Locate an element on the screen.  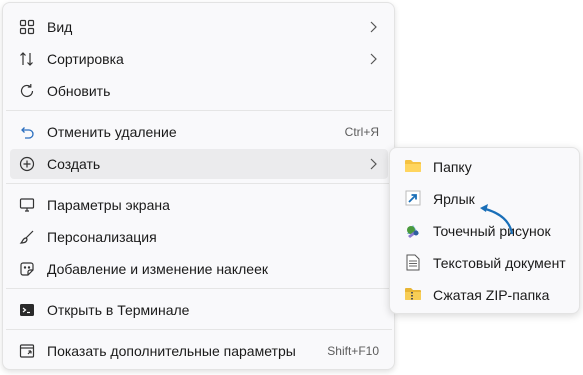
submenu-item-text-document: Текстовый документ is located at coordinates (485, 262).